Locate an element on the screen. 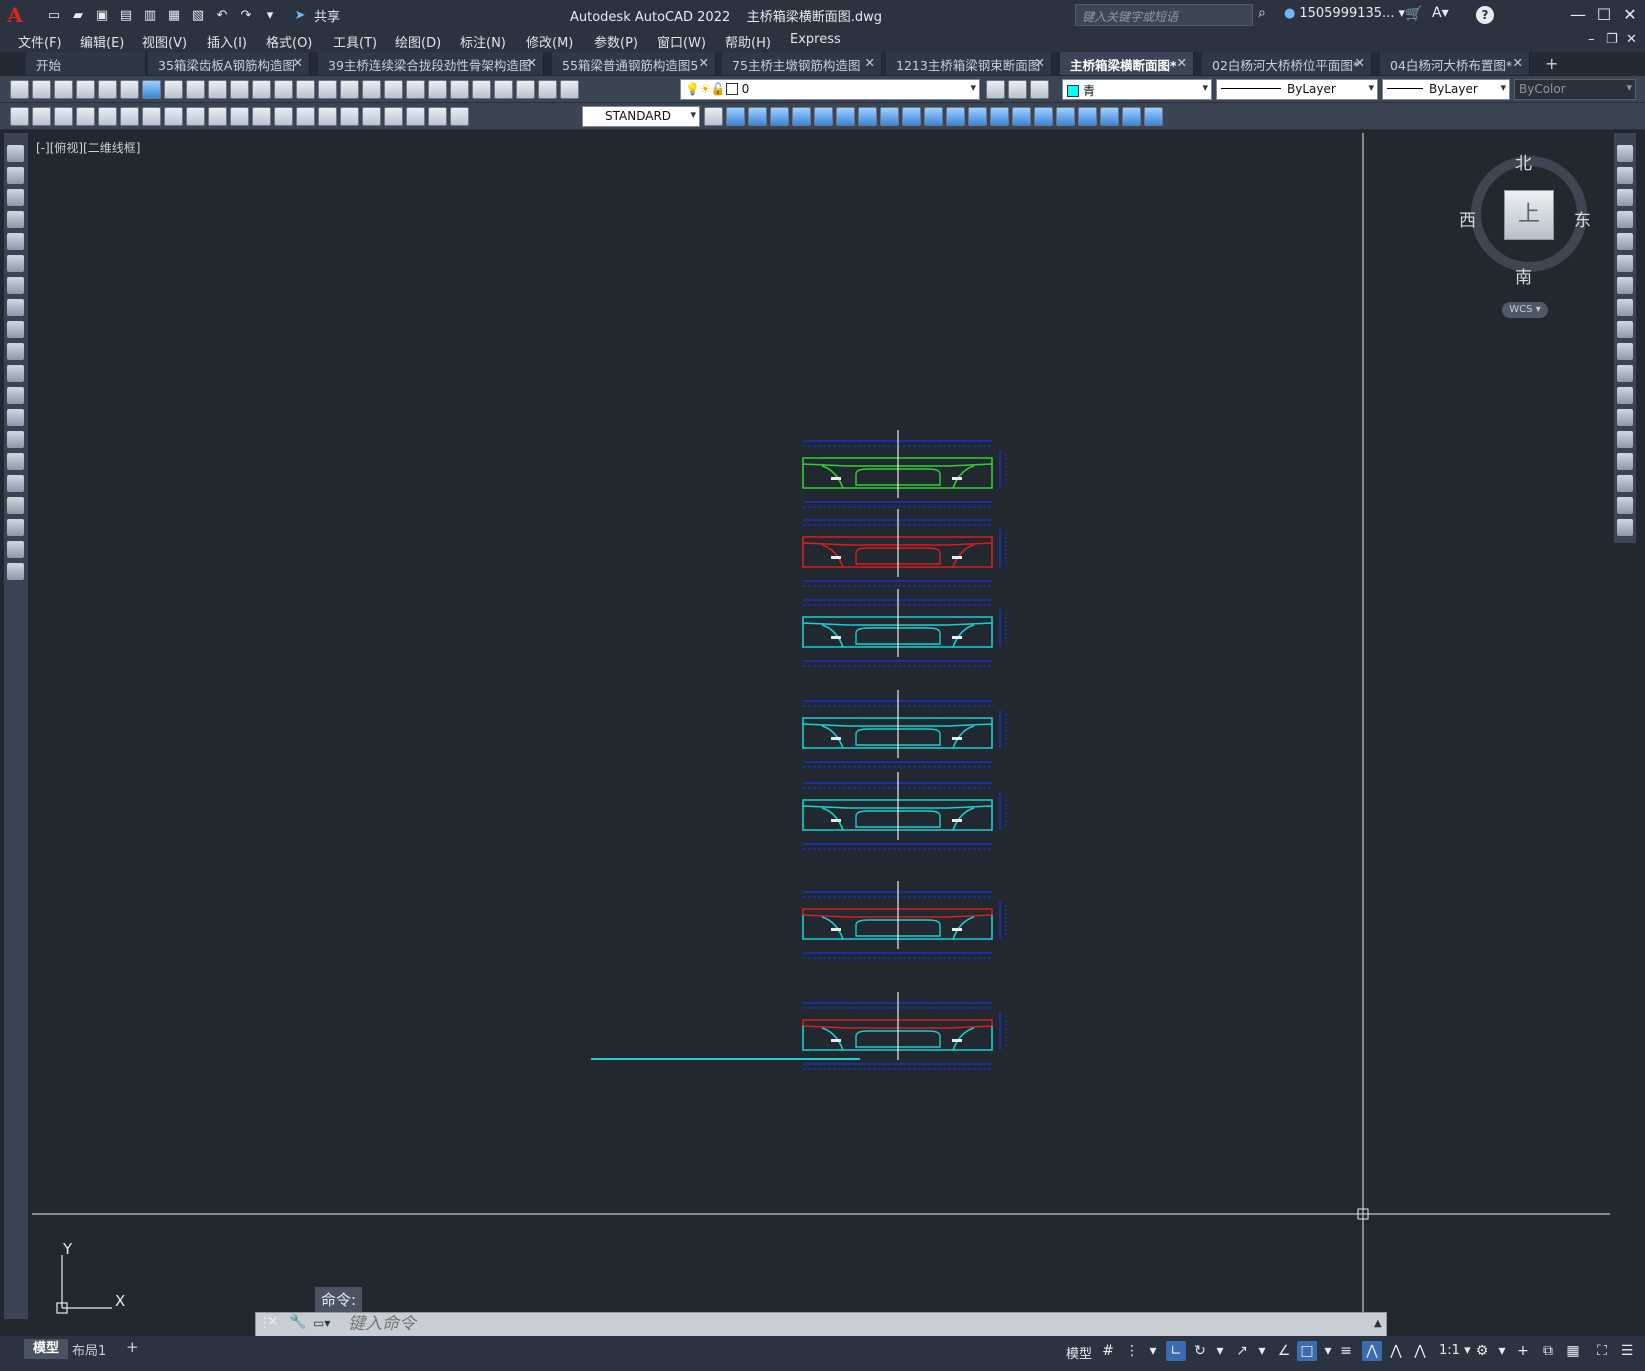  menu-icon: ☰ is located at coordinates (1627, 1351).